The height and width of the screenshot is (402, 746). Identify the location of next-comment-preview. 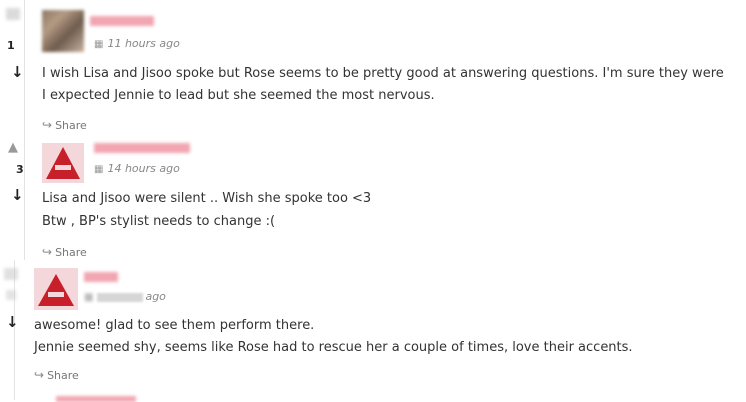
(96, 399).